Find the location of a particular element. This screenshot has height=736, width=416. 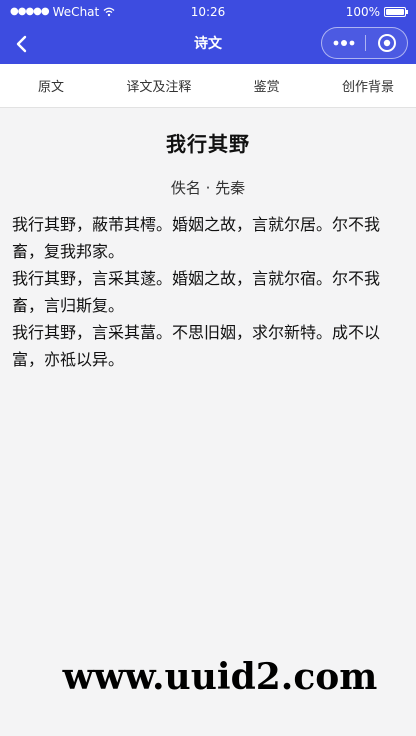

mini-program-capsule is located at coordinates (364, 43).